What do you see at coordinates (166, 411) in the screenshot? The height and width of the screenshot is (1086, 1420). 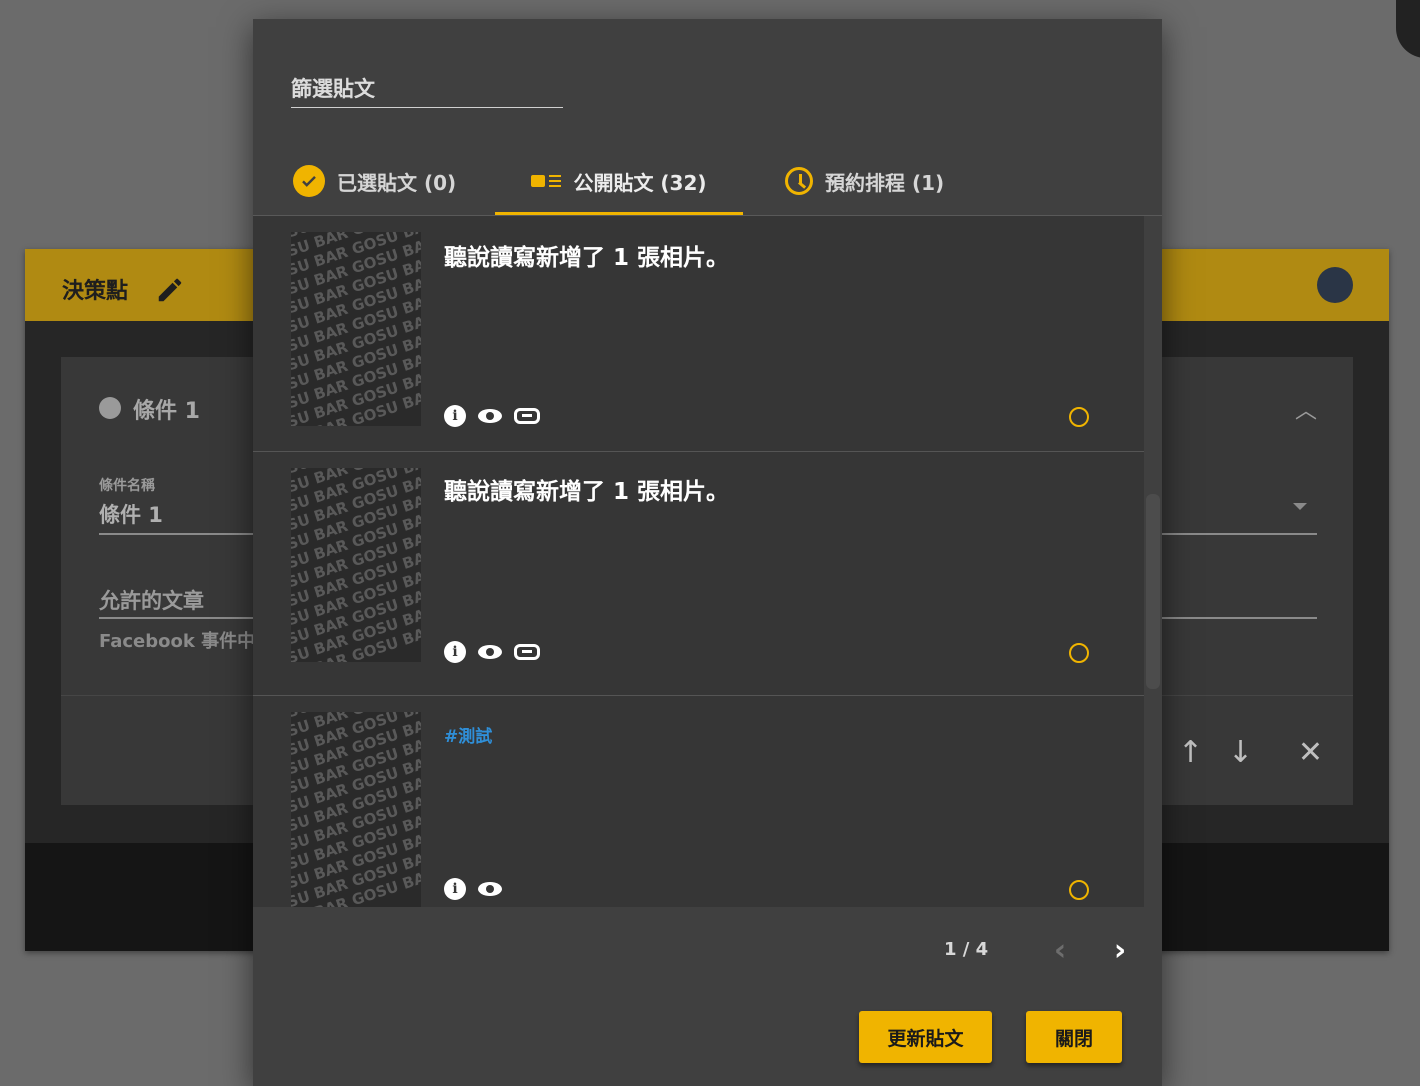 I see `condition-title: 條件 1` at bounding box center [166, 411].